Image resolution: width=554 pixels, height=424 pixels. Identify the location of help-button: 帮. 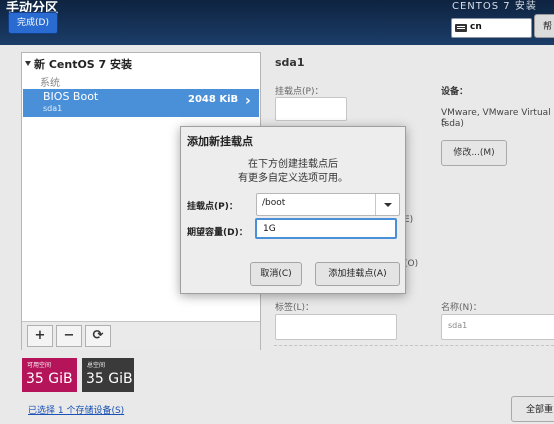
(544, 26).